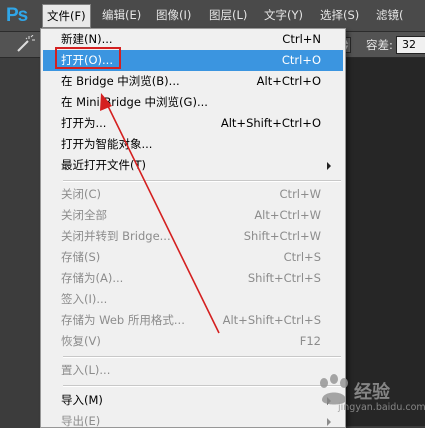 The height and width of the screenshot is (428, 425). I want to click on watermark-url: jingyan.baidu.com, so click(381, 407).